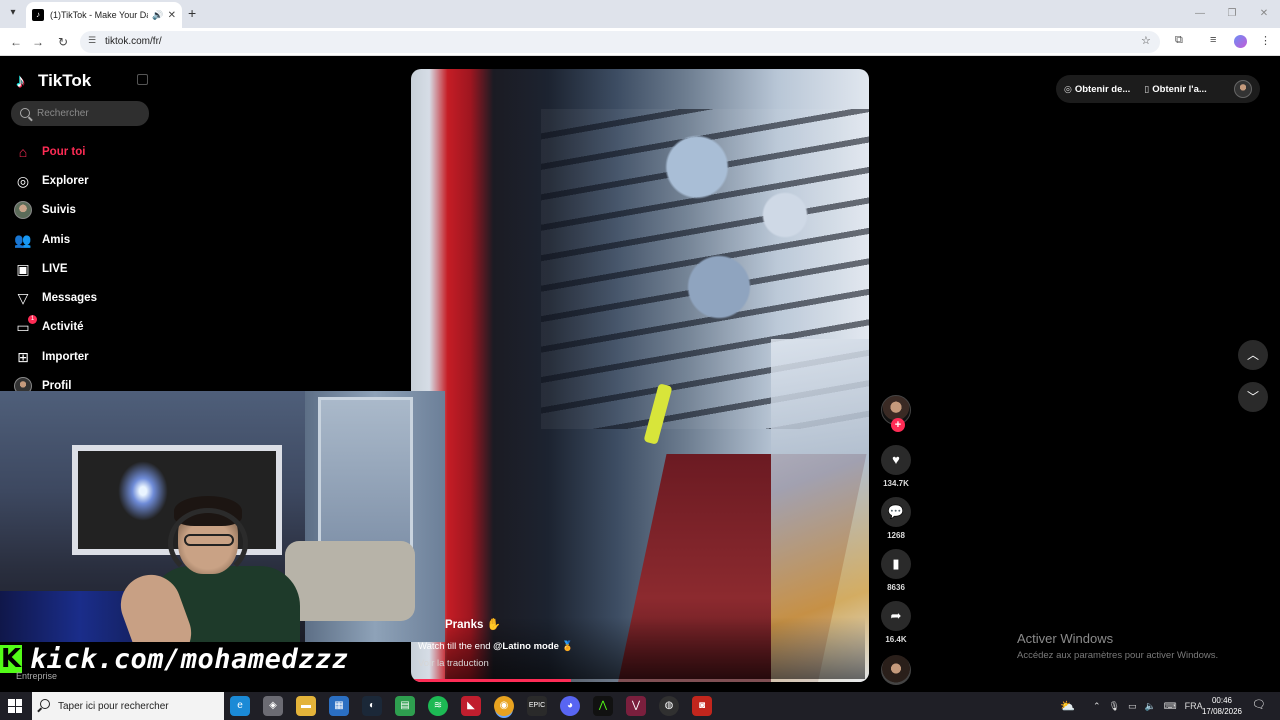 Image resolution: width=1280 pixels, height=720 pixels. I want to click on video-progress-bar, so click(640, 680).